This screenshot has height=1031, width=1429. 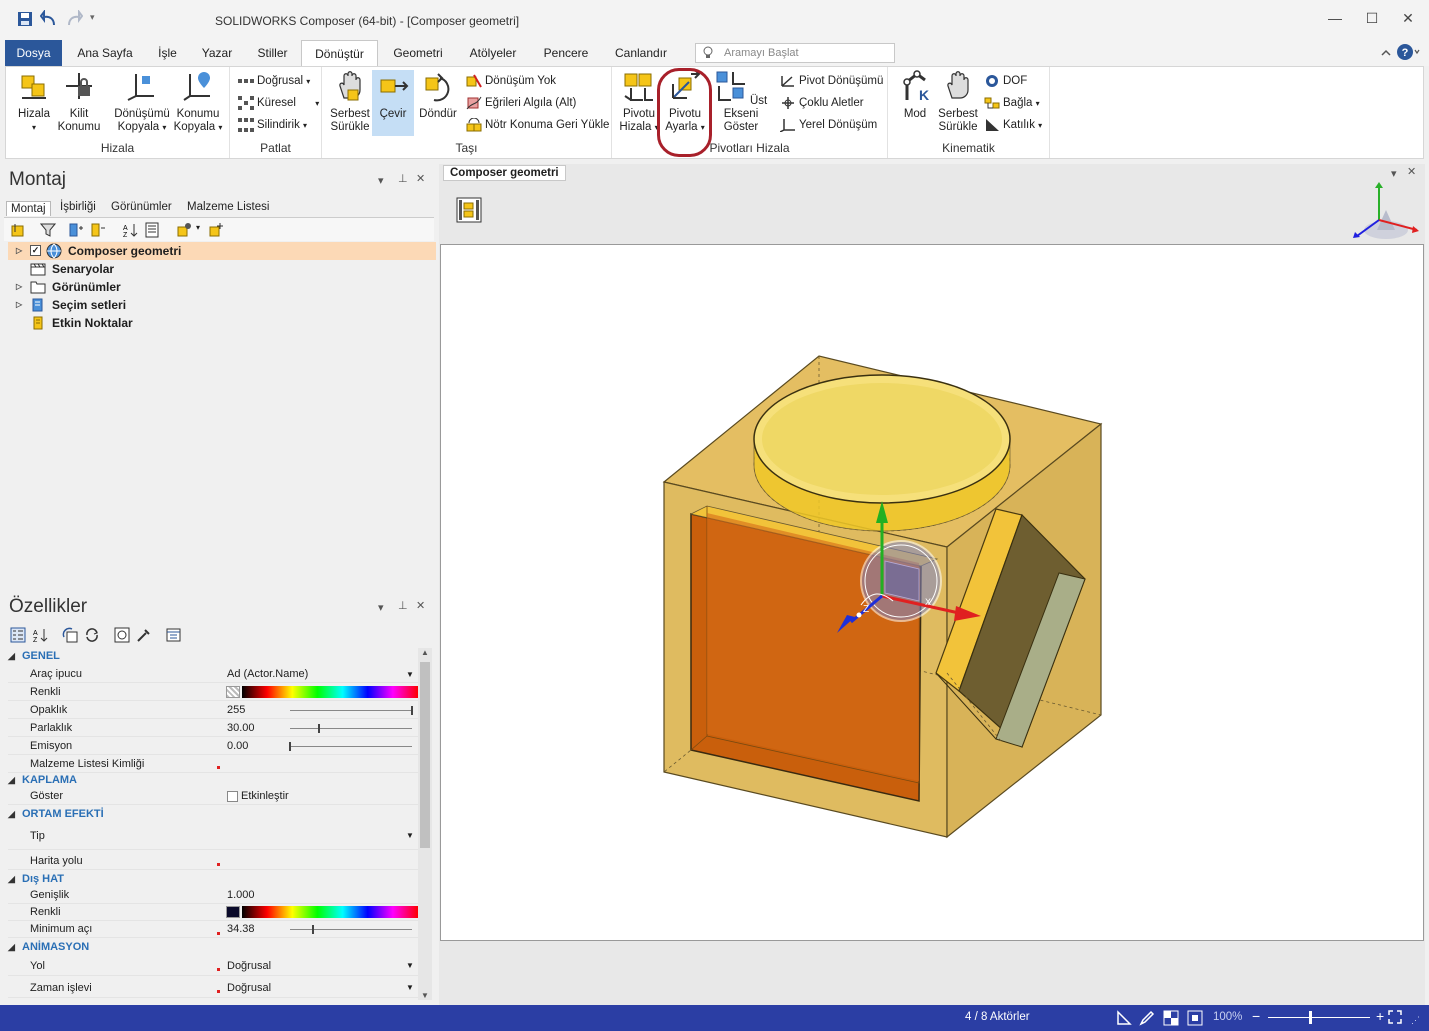 I want to click on pencil-icon, so click(x=1147, y=1018).